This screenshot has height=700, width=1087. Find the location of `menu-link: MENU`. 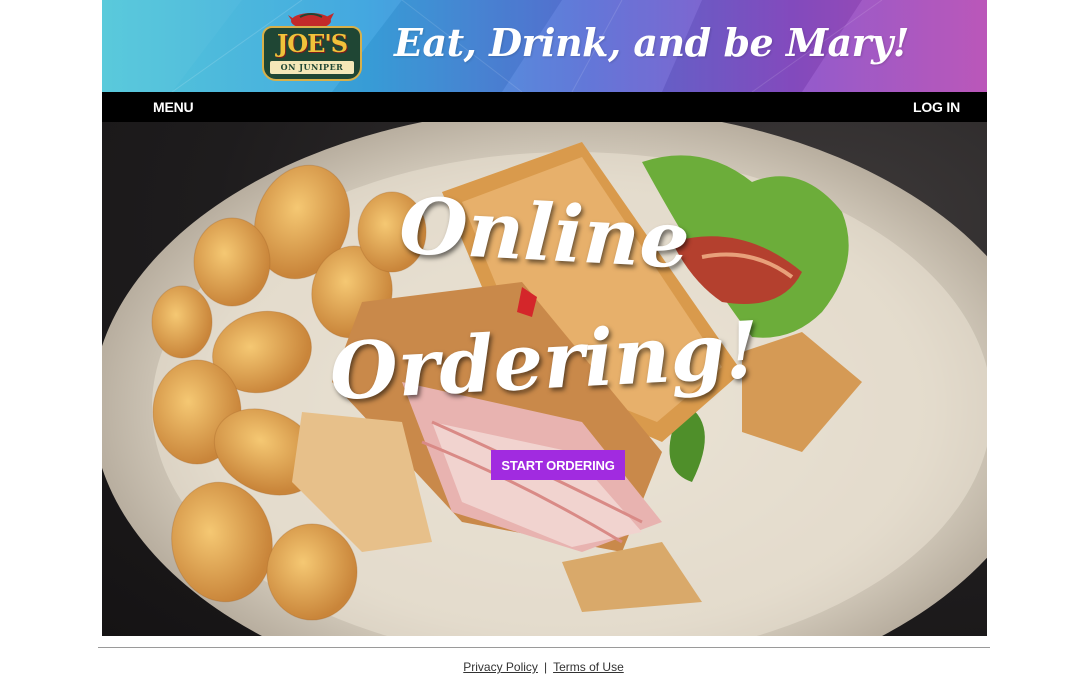

menu-link: MENU is located at coordinates (173, 107).